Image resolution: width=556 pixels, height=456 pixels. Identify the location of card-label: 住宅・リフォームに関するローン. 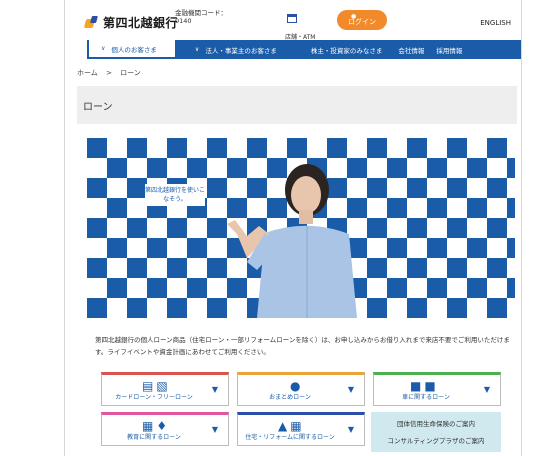
(290, 437).